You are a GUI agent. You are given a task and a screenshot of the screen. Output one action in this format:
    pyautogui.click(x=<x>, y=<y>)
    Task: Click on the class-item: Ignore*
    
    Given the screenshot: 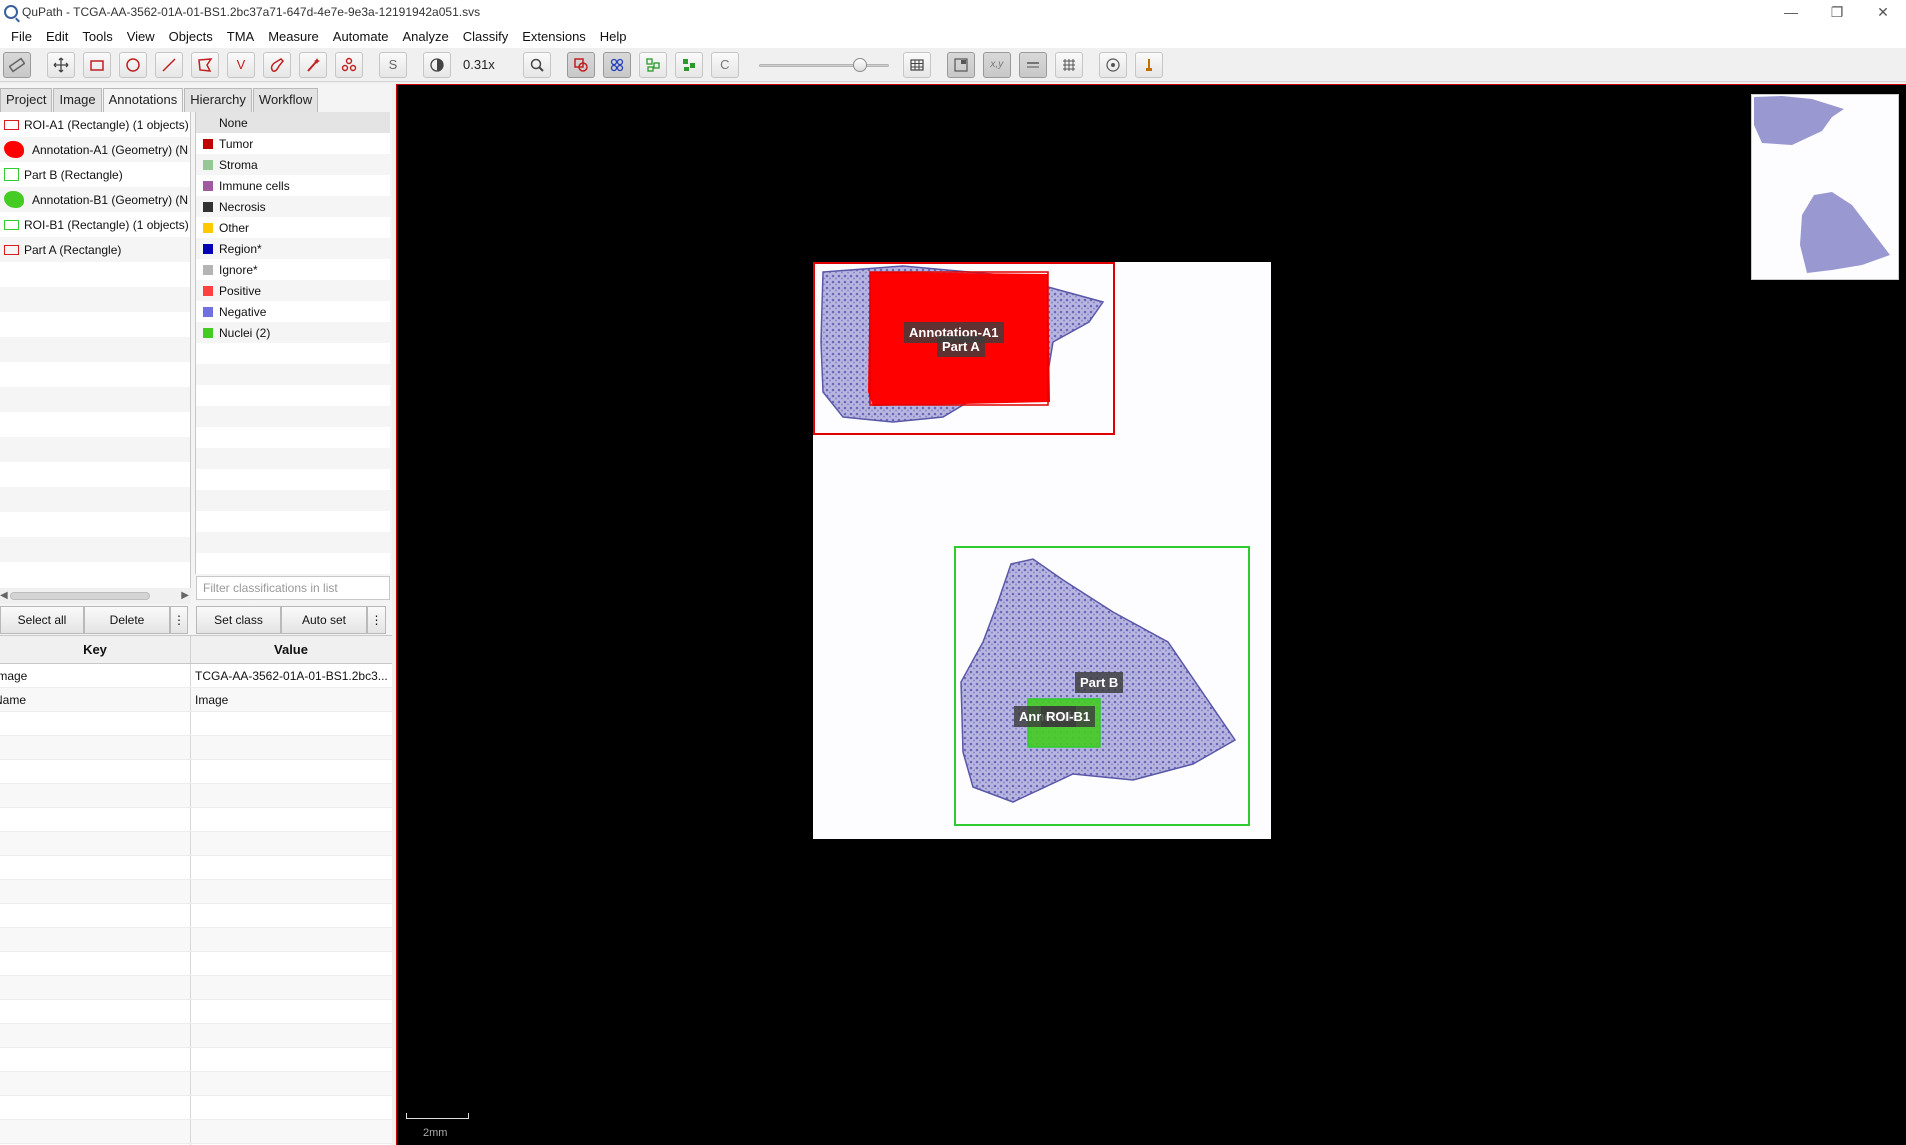 What is the action you would take?
    pyautogui.click(x=293, y=269)
    